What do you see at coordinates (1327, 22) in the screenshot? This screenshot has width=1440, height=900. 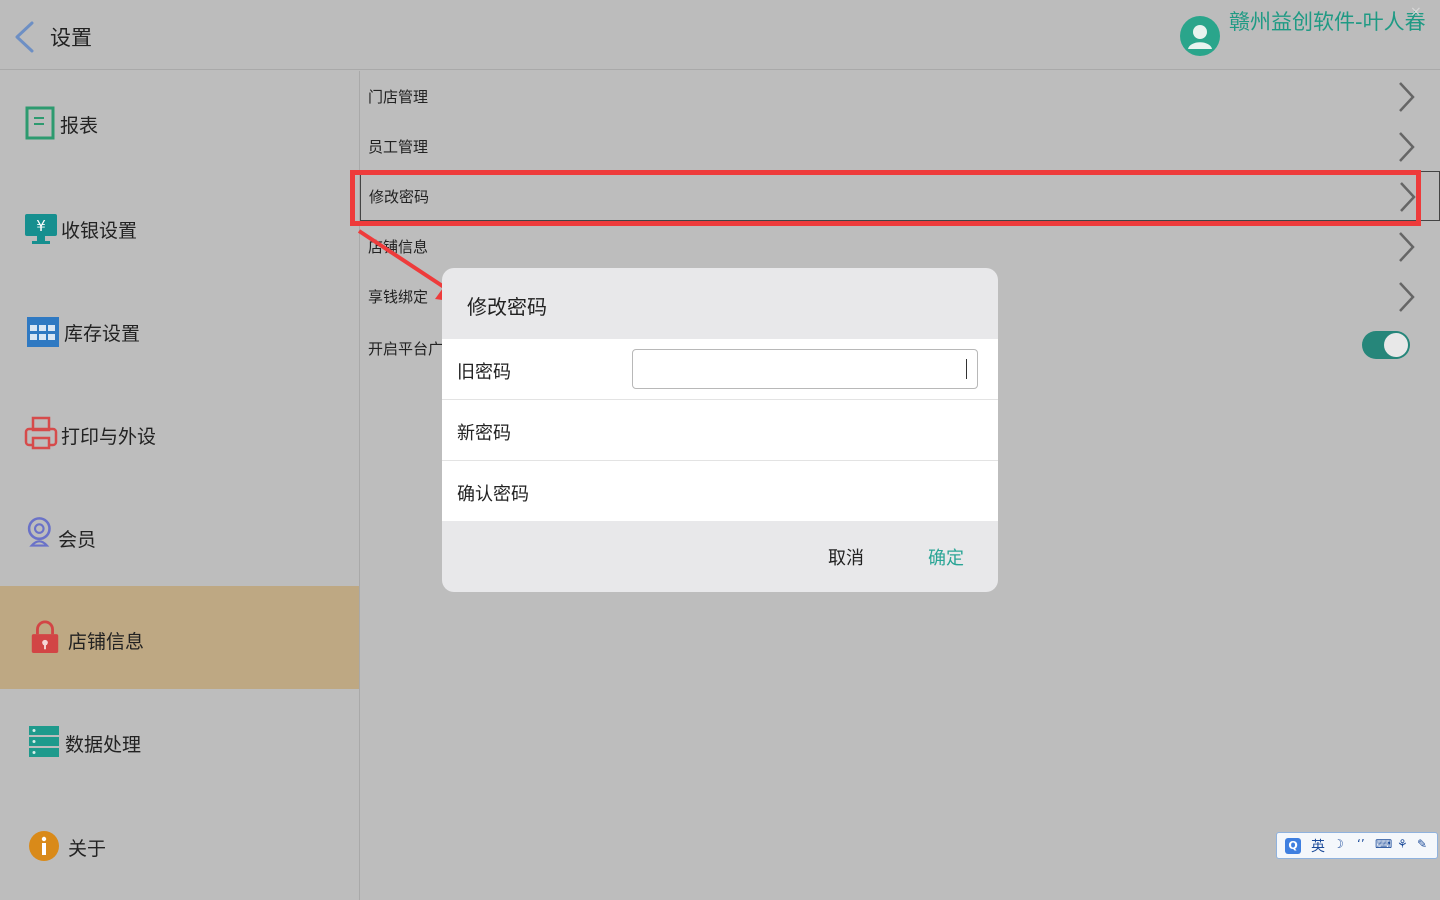 I see `user-name: 赣州益创软件-叶人春` at bounding box center [1327, 22].